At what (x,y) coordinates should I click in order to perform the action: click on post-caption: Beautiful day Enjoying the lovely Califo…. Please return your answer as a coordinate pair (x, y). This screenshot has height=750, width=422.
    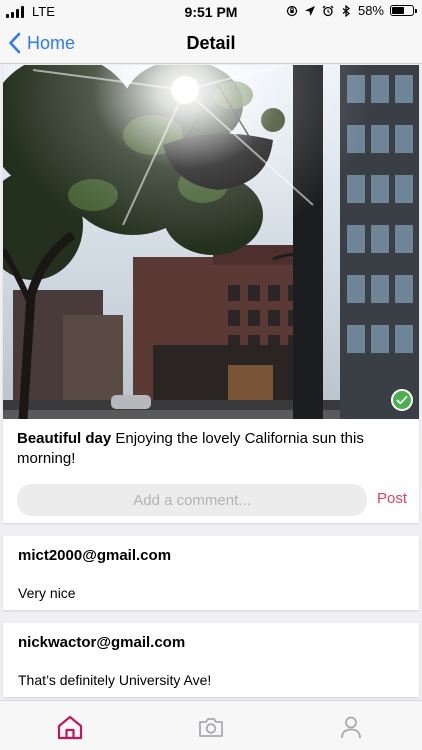
    Looking at the image, I should click on (212, 449).